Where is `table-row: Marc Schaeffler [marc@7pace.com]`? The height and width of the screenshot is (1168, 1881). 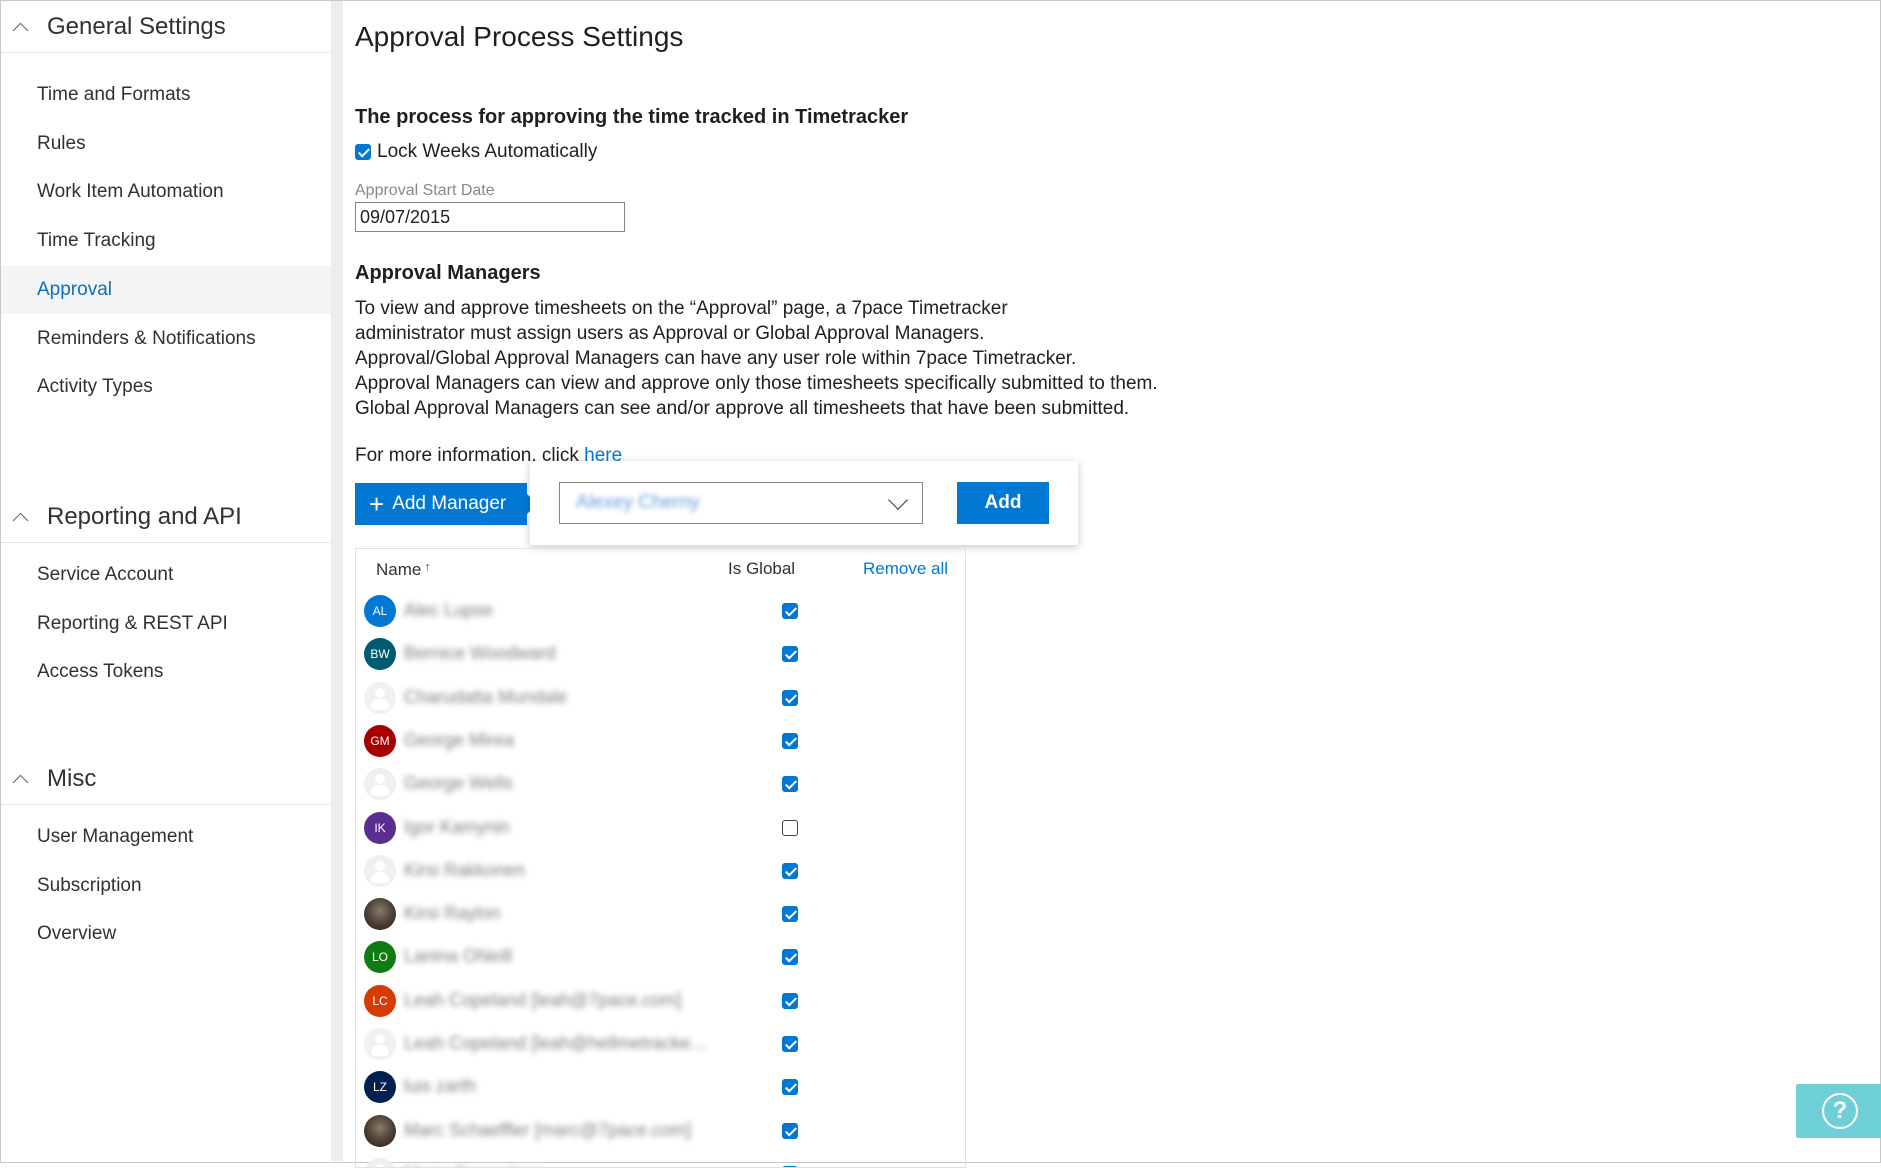 table-row: Marc Schaeffler [marc@7pace.com] is located at coordinates (660, 1131).